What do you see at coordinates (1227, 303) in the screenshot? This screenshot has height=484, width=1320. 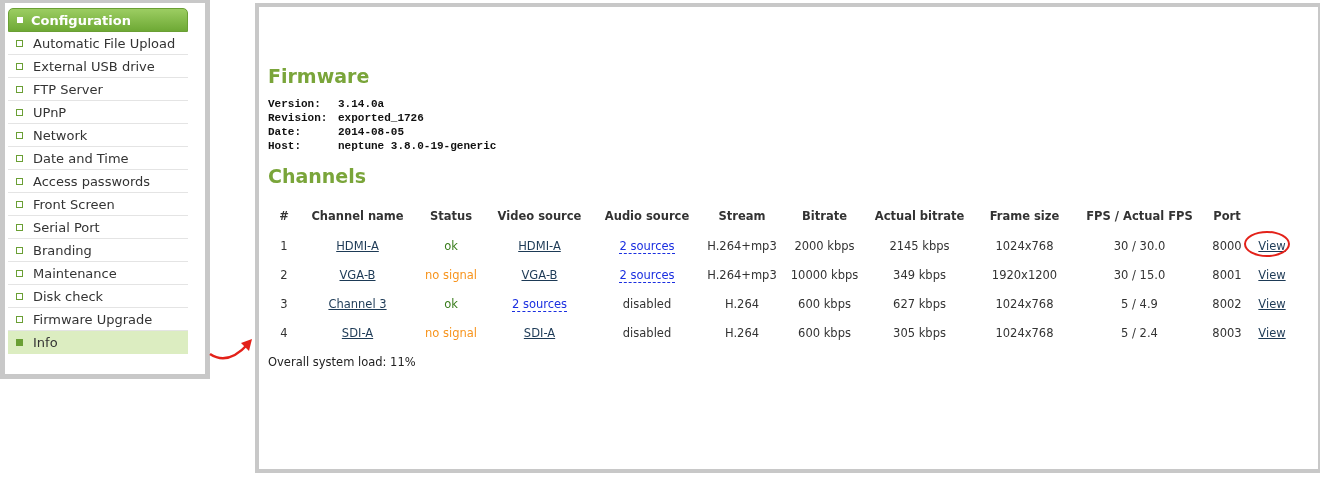 I see `table-cell: 8002` at bounding box center [1227, 303].